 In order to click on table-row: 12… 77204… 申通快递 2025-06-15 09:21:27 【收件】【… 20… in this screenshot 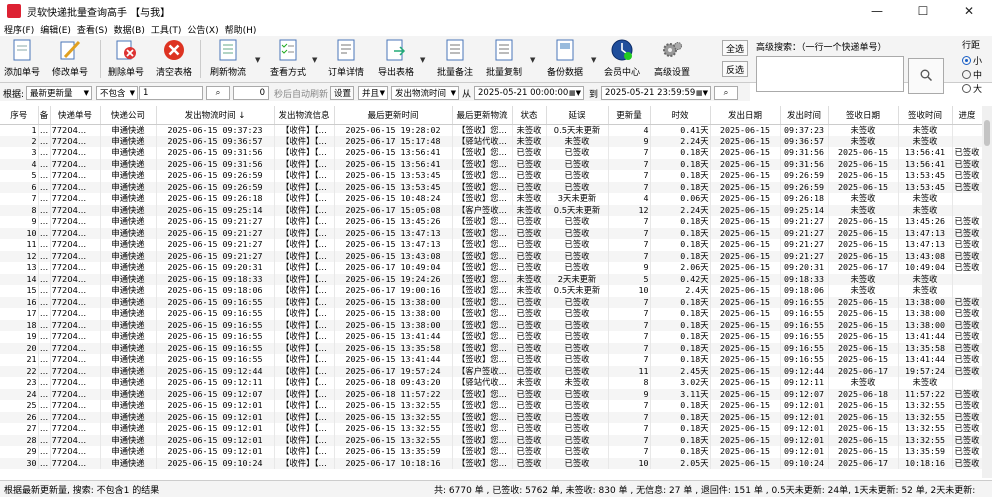, I will do `click(491, 256)`.